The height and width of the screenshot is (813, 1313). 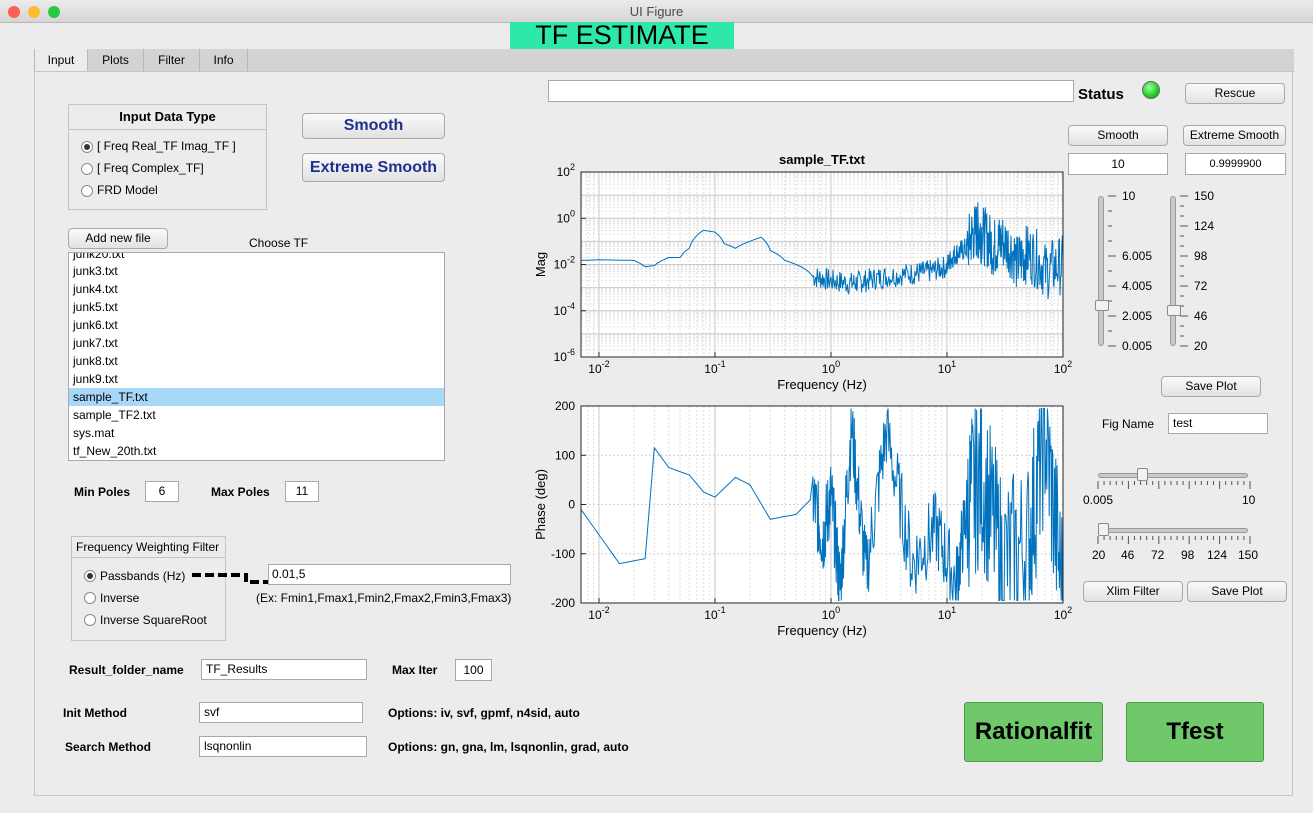 I want to click on choose-tf-label: Choose TF, so click(x=279, y=243).